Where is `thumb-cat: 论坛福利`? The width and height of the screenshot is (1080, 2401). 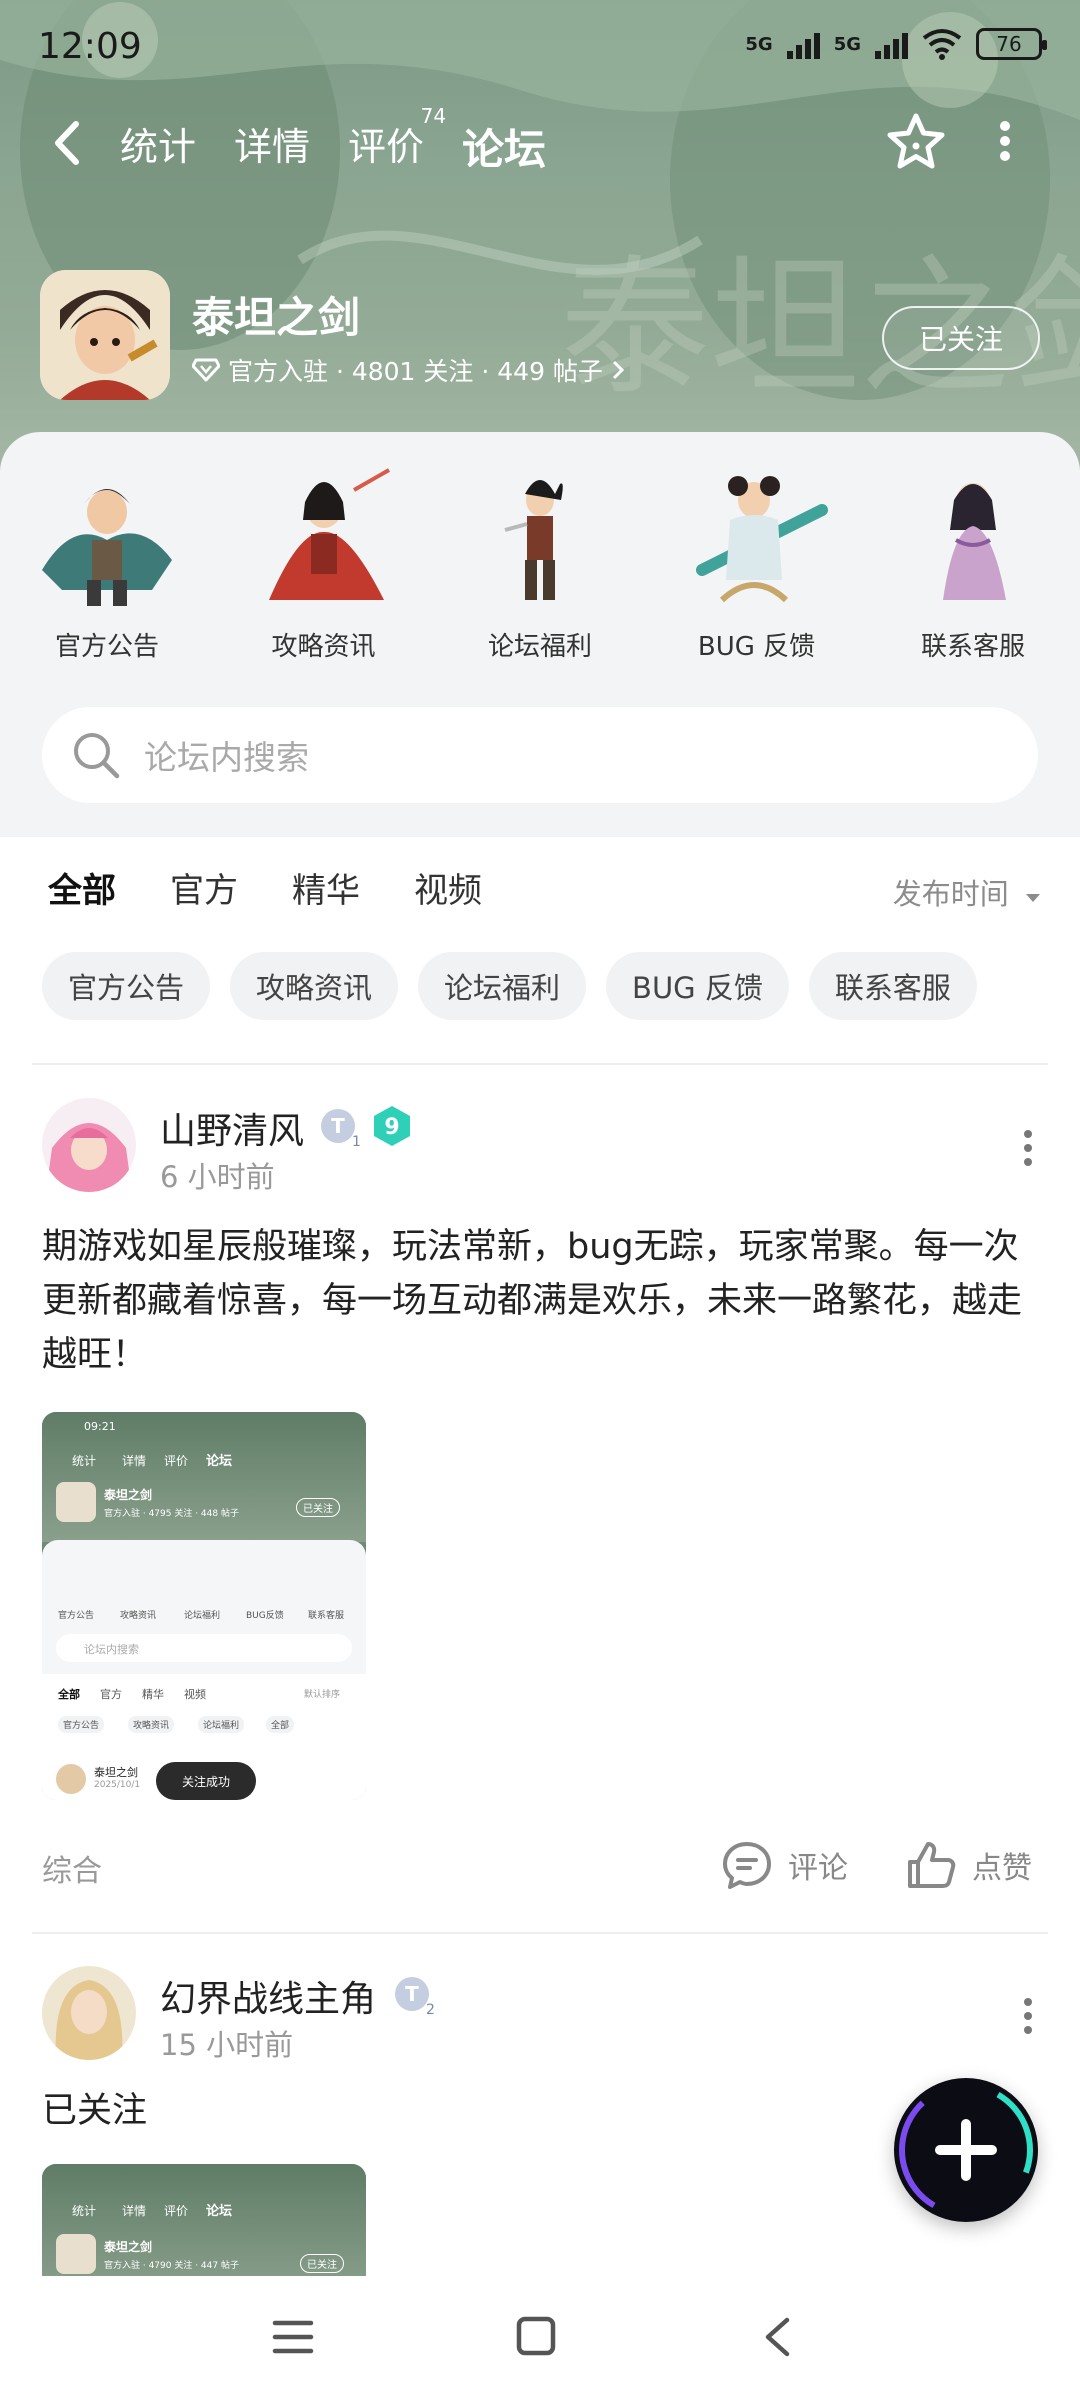
thumb-cat: 论坛福利 is located at coordinates (202, 1616).